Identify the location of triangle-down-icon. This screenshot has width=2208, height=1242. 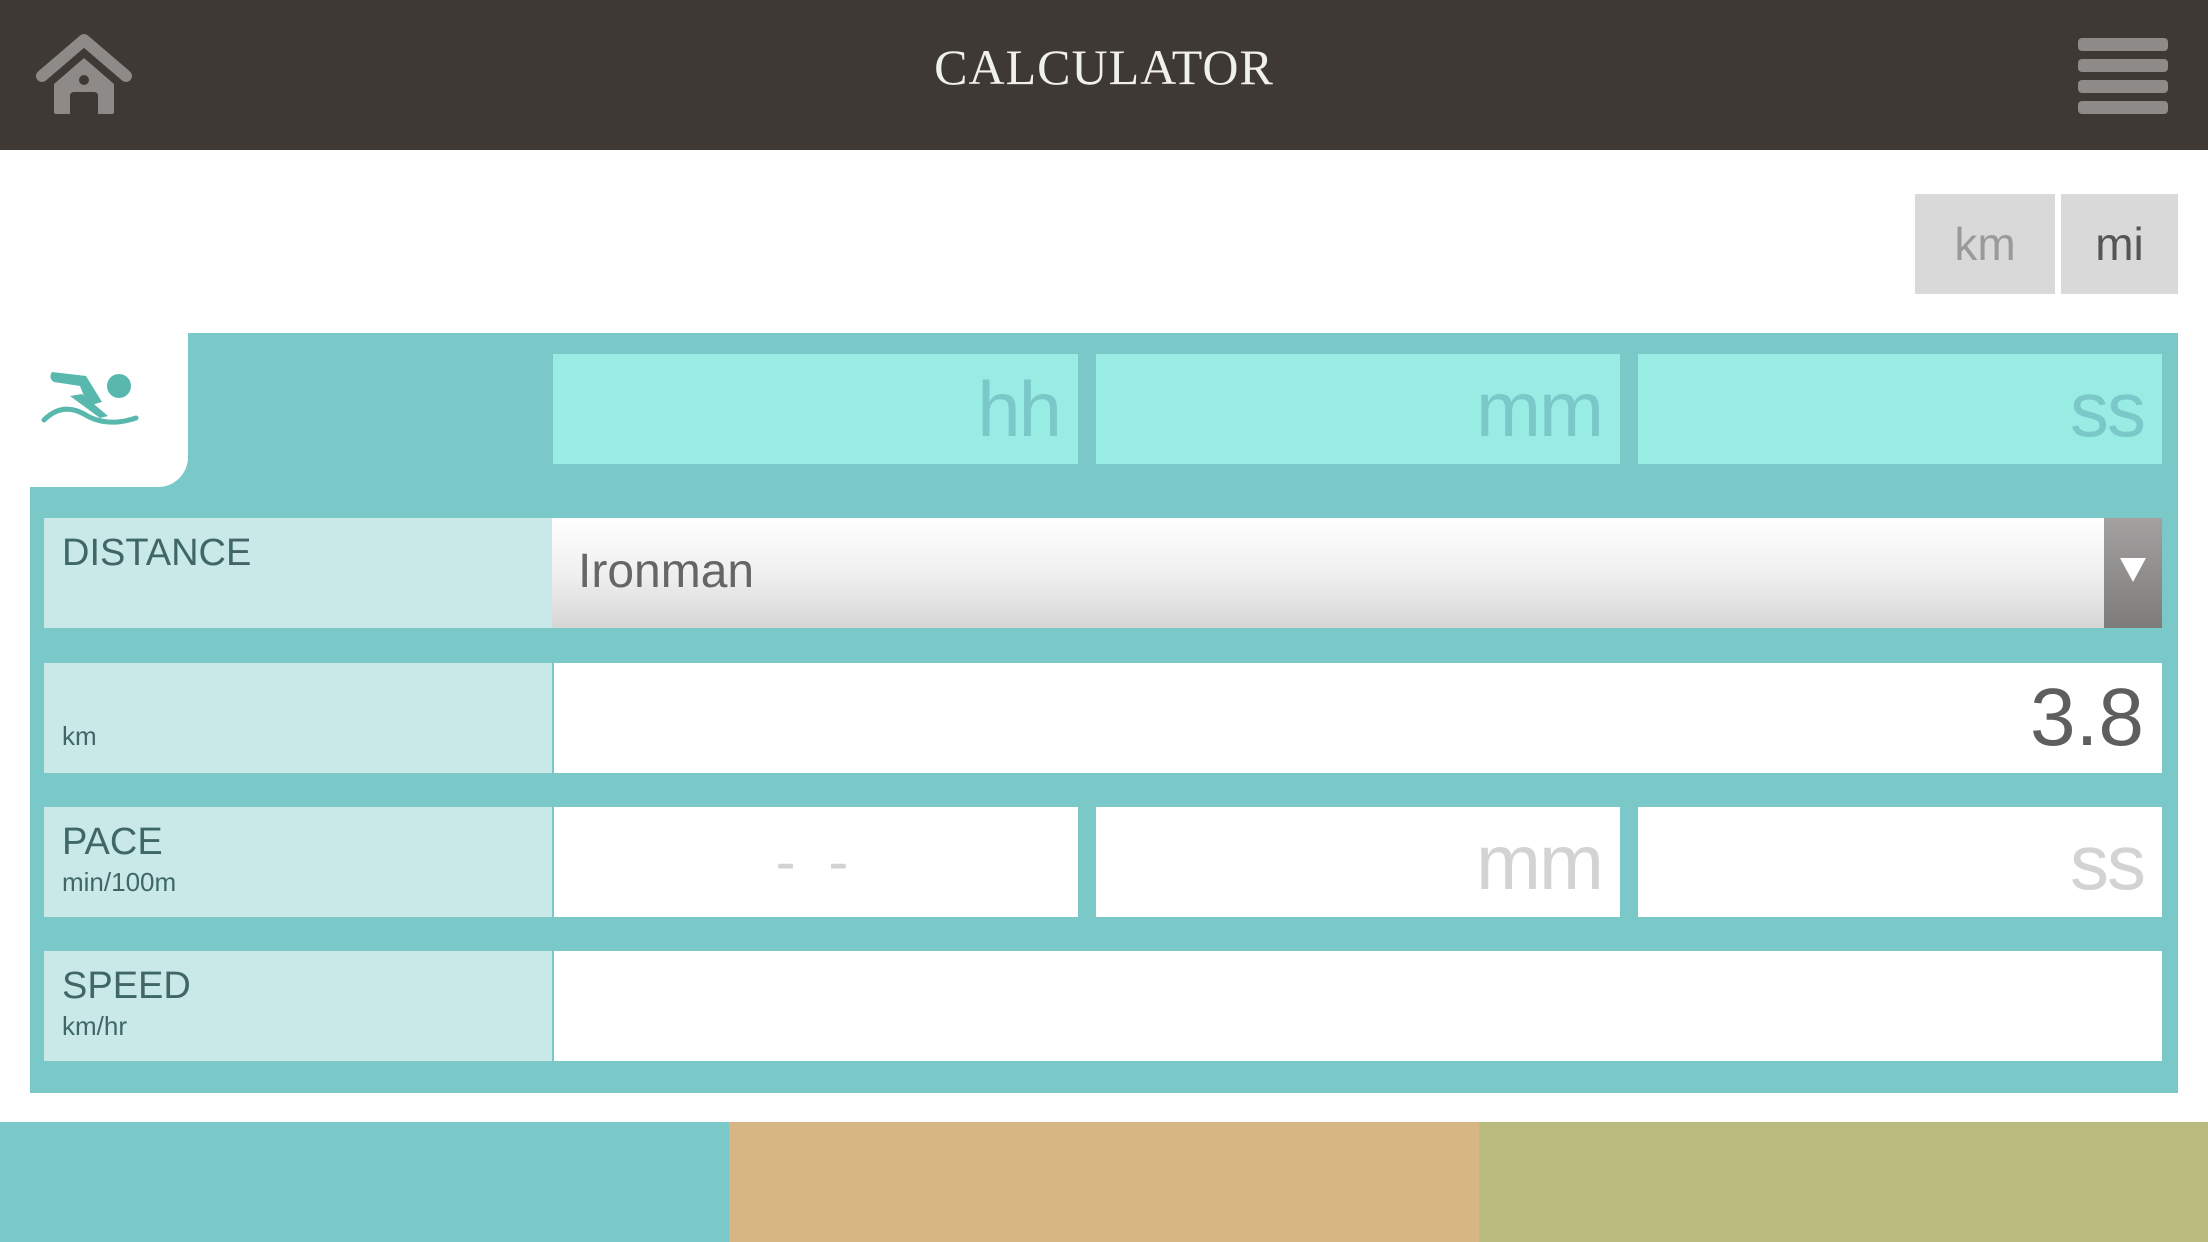
(2133, 570).